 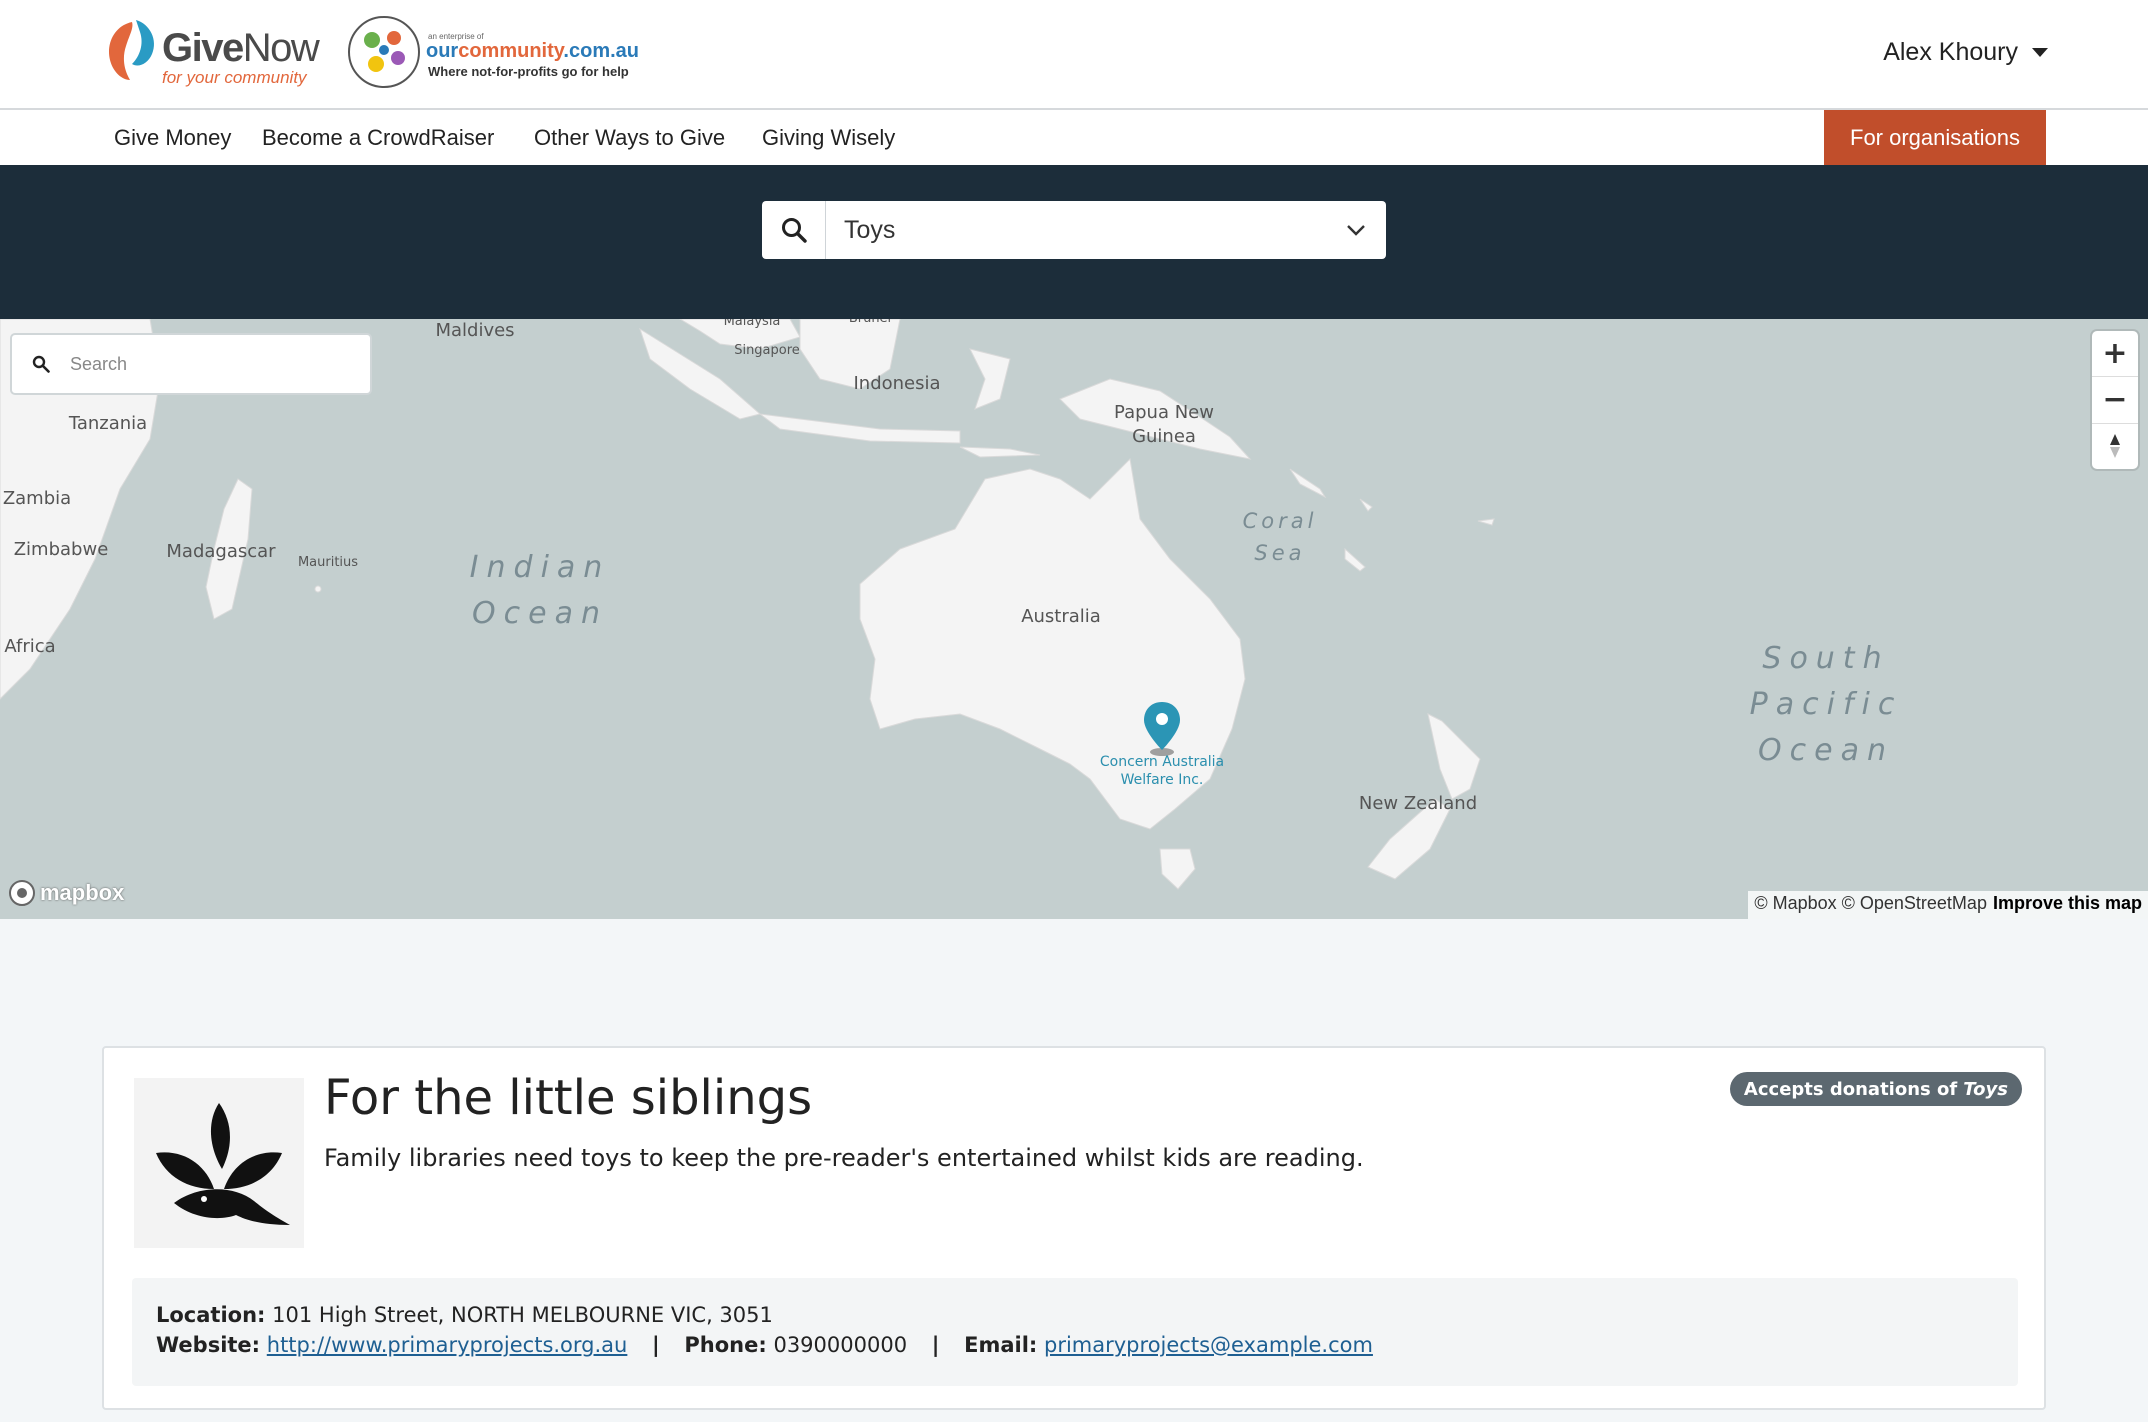 What do you see at coordinates (475, 330) in the screenshot?
I see `map-label-maldives: Maldives` at bounding box center [475, 330].